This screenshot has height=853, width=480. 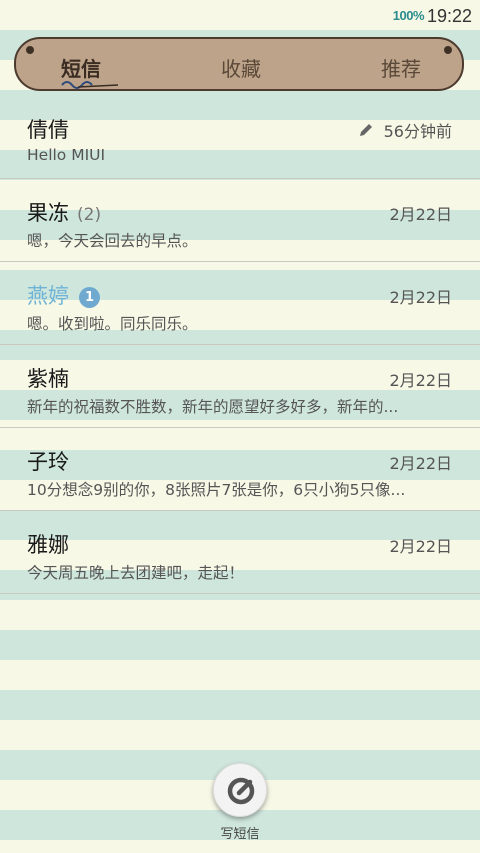 I want to click on message-preview: 嗯，今天会回去的早点。, so click(x=112, y=241).